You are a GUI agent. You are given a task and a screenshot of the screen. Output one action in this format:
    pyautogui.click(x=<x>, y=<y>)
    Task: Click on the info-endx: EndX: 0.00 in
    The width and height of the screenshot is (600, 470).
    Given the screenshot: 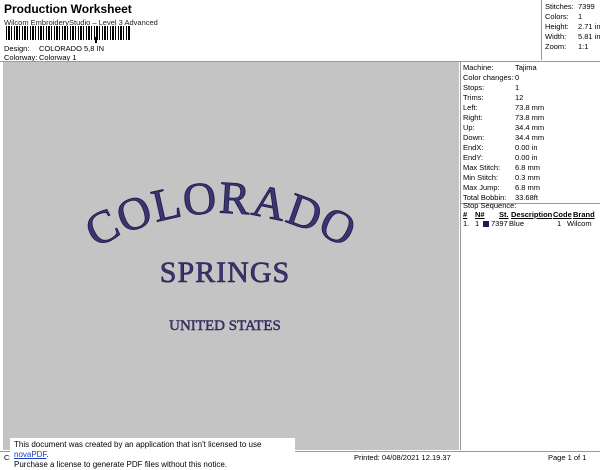 What is the action you would take?
    pyautogui.click(x=500, y=147)
    